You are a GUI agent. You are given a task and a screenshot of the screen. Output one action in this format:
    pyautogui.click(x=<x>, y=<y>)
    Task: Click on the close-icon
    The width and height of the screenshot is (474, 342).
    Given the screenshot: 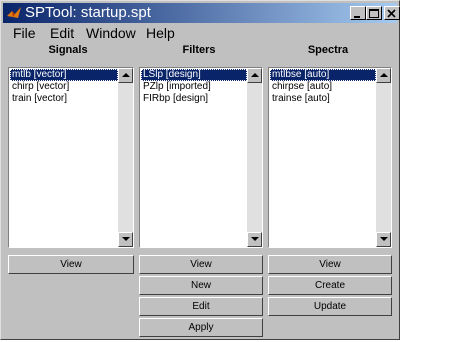 What is the action you would take?
    pyautogui.click(x=391, y=13)
    